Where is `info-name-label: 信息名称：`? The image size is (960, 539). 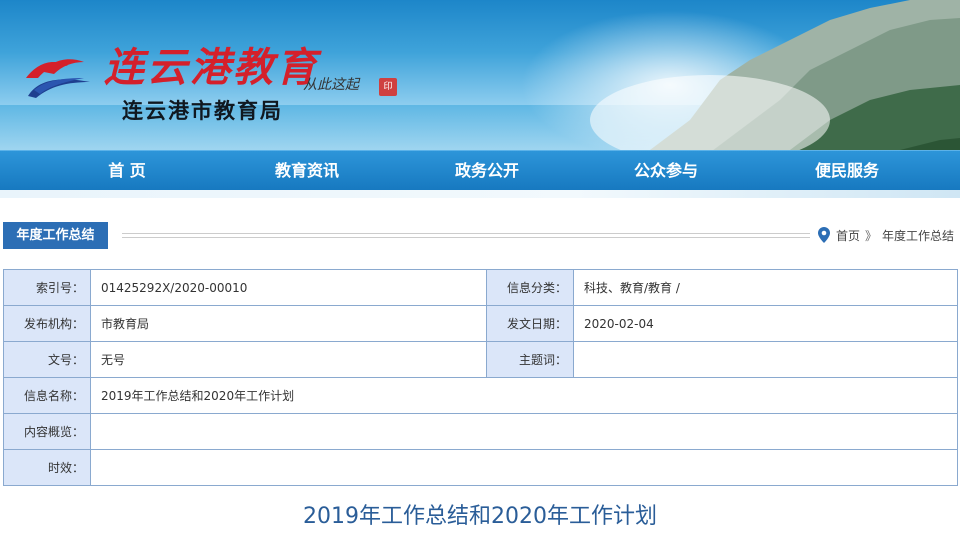 info-name-label: 信息名称： is located at coordinates (47, 395).